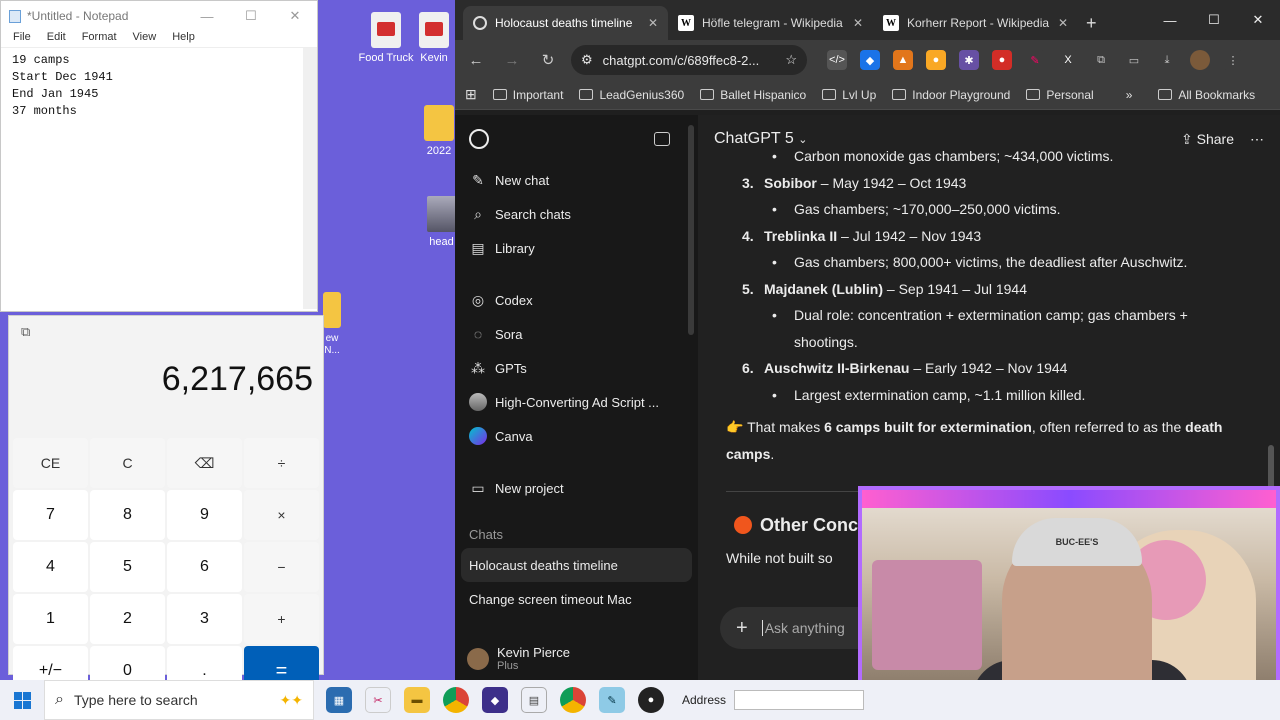 This screenshot has height=720, width=1280. I want to click on obs-icon: ●, so click(651, 700).